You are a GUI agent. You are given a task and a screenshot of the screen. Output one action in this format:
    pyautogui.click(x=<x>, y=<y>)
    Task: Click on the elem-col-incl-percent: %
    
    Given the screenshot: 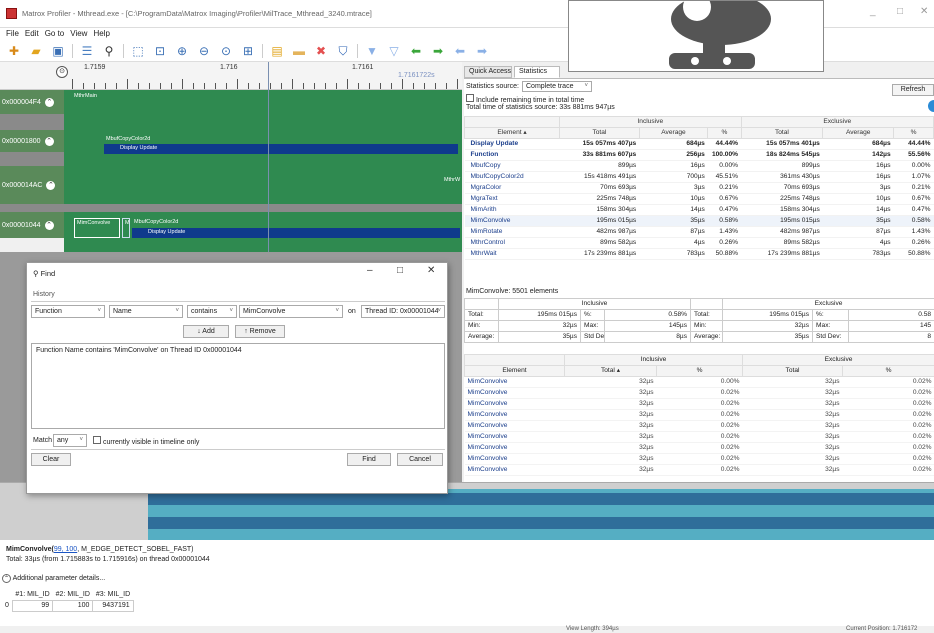 What is the action you would take?
    pyautogui.click(x=699, y=371)
    